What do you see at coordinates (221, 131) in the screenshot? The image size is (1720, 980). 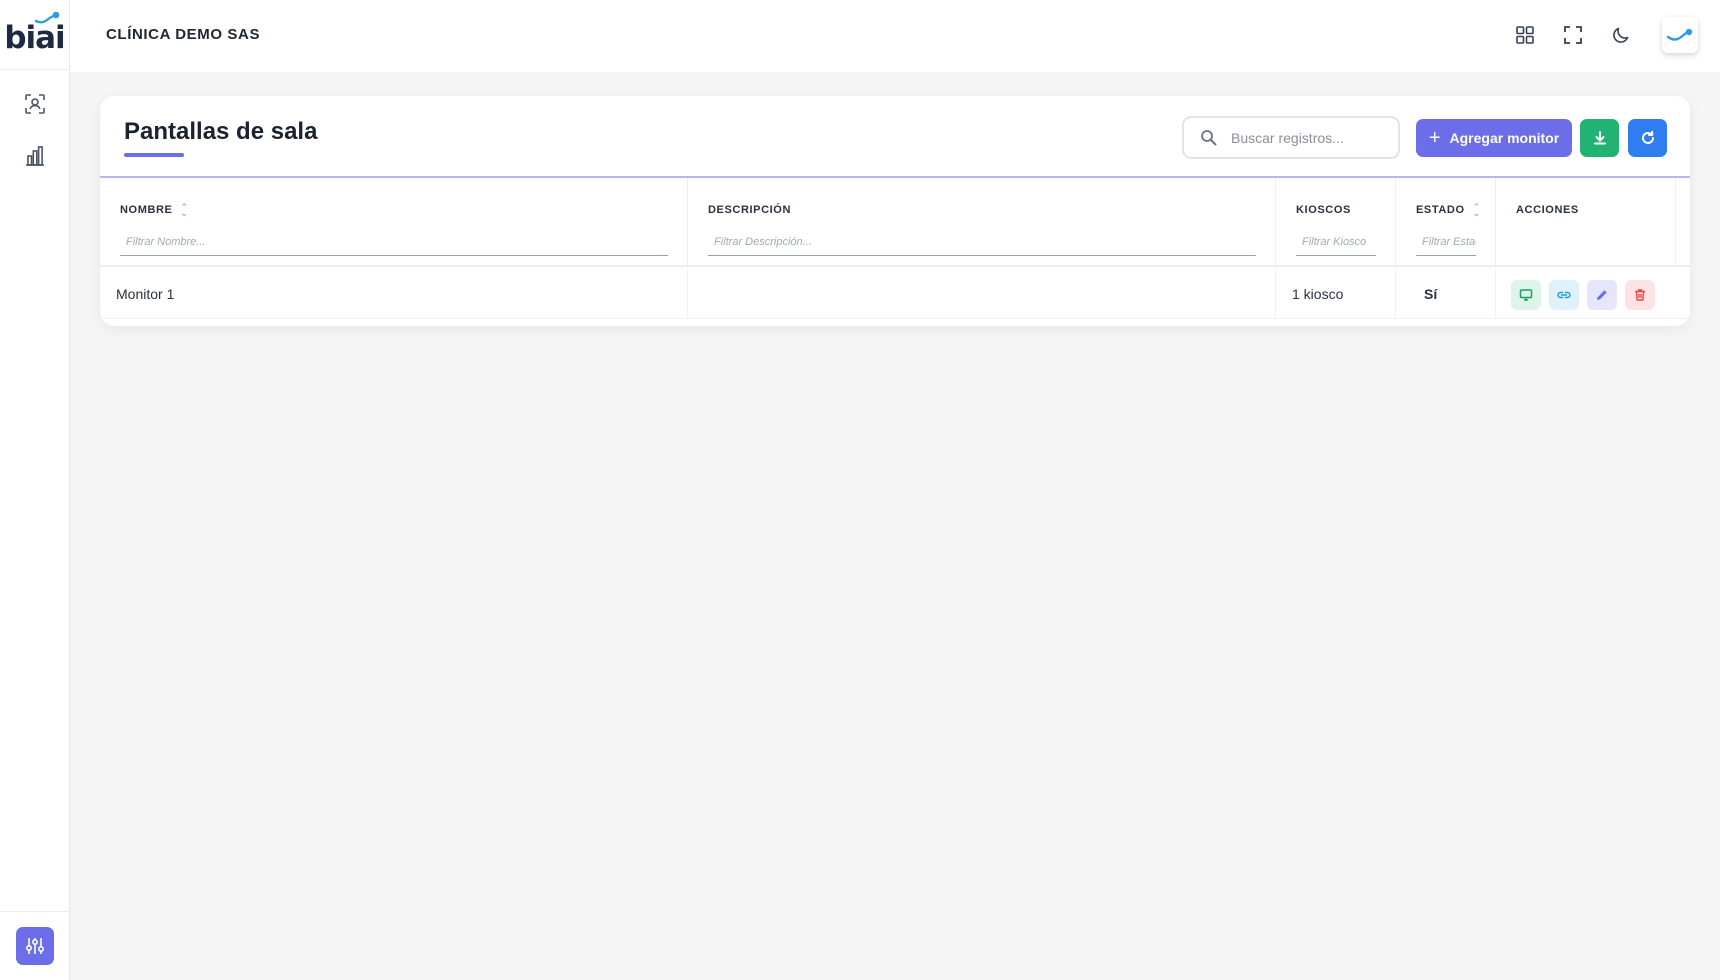 I see `page-title: Pantallas de sala` at bounding box center [221, 131].